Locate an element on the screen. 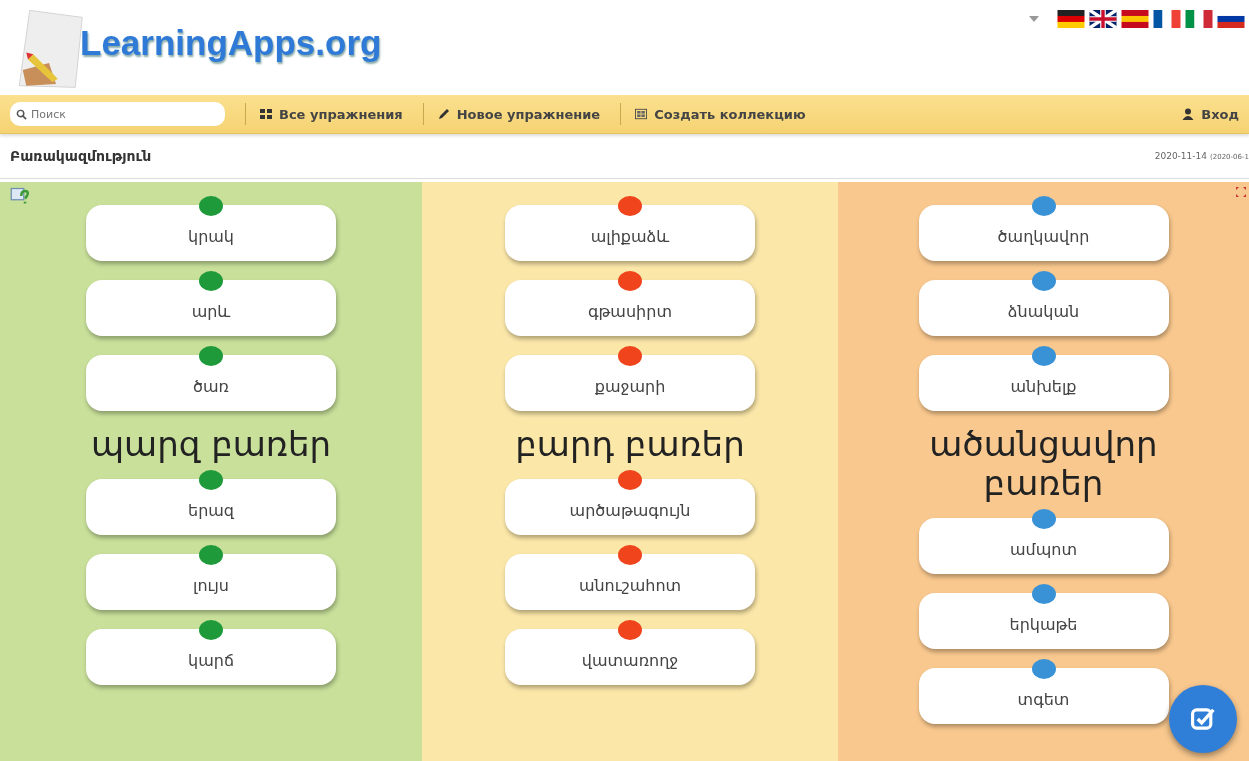 This screenshot has width=1249, height=761. word-card: երկաթե is located at coordinates (1043, 621).